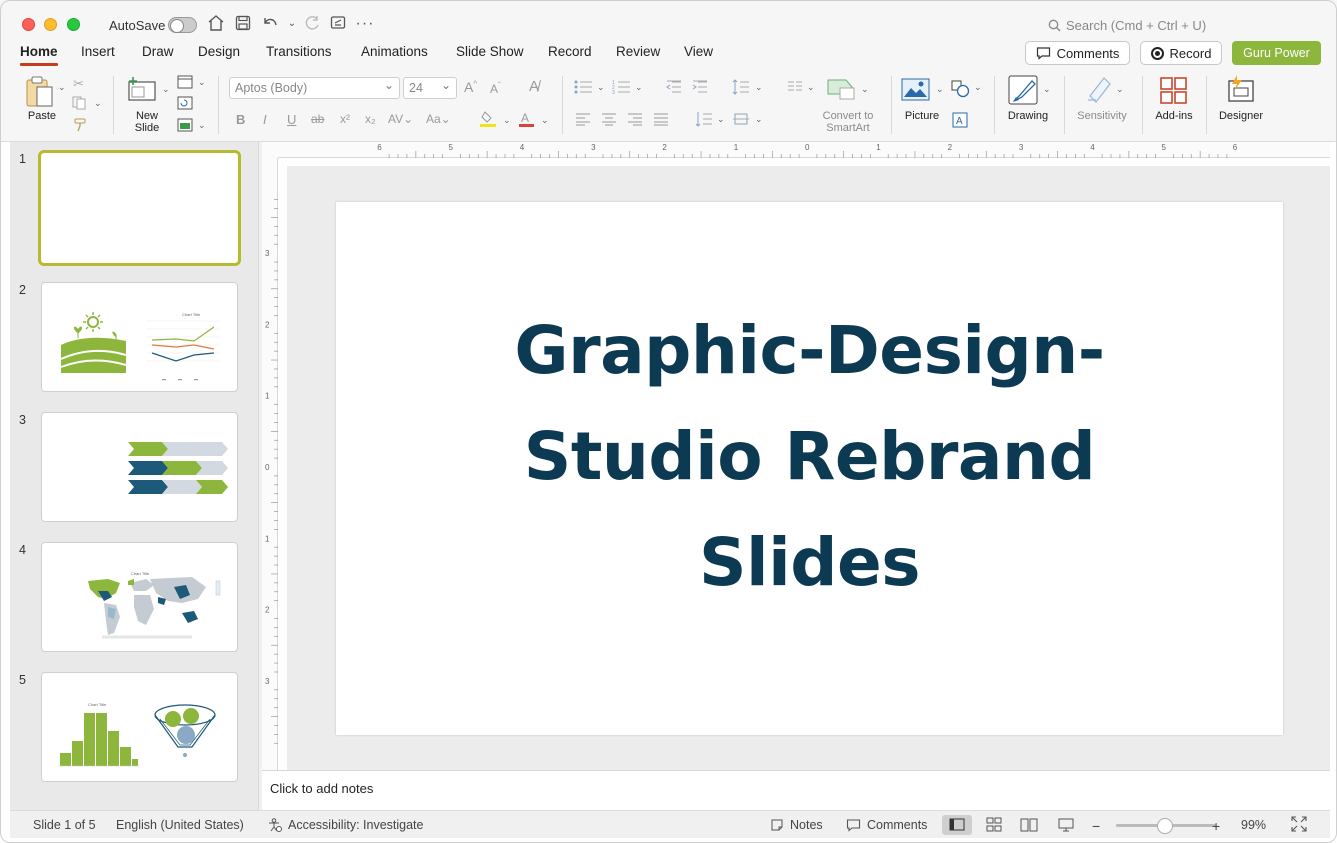  What do you see at coordinates (961, 90) in the screenshot?
I see `shapes-icon` at bounding box center [961, 90].